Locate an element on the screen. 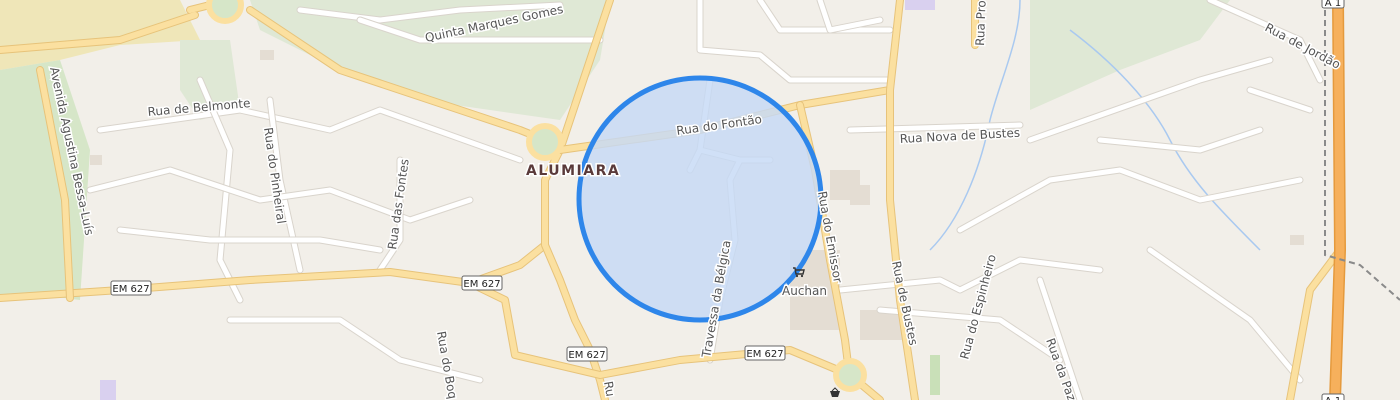  poi-label-auchan: Auchan is located at coordinates (804, 291).